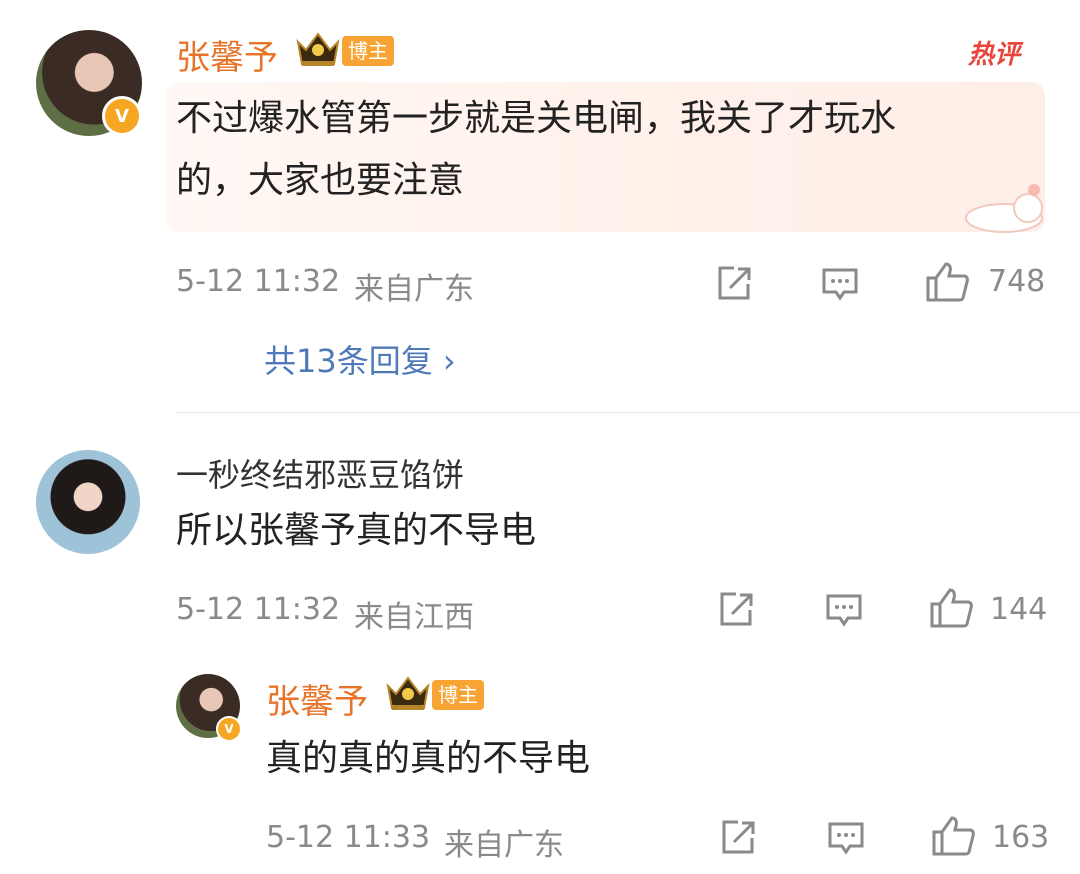 This screenshot has height=874, width=1080. Describe the element at coordinates (320, 180) in the screenshot. I see `comment-text-line: 的，大家也要注意` at that location.